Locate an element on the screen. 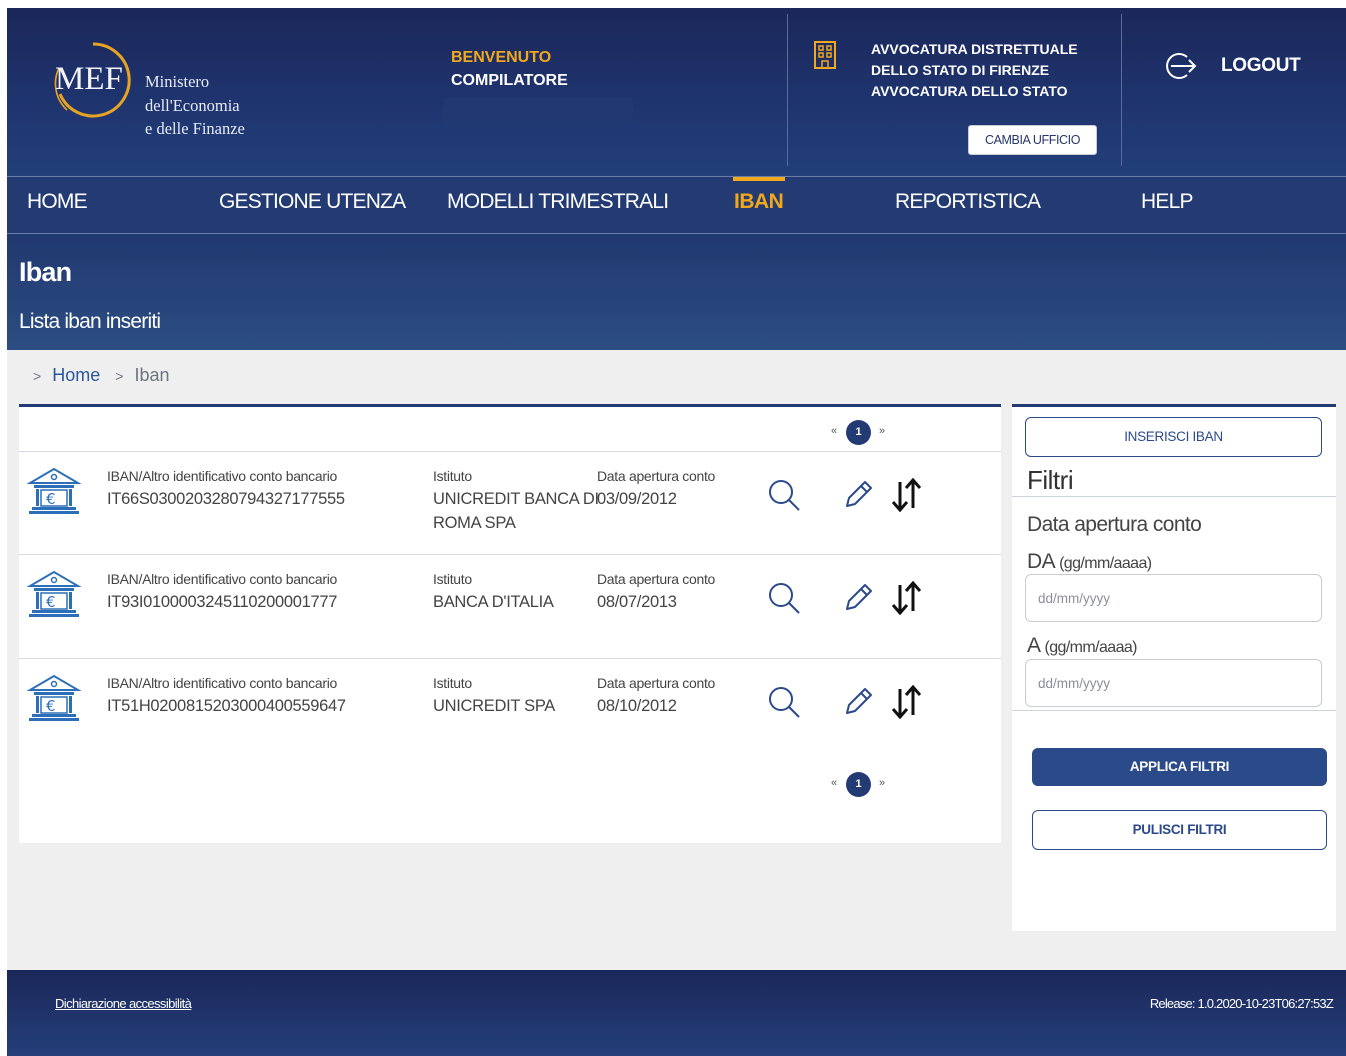 This screenshot has height=1056, width=1346. change-office-button: CAMBIA UFFICIO is located at coordinates (1032, 140).